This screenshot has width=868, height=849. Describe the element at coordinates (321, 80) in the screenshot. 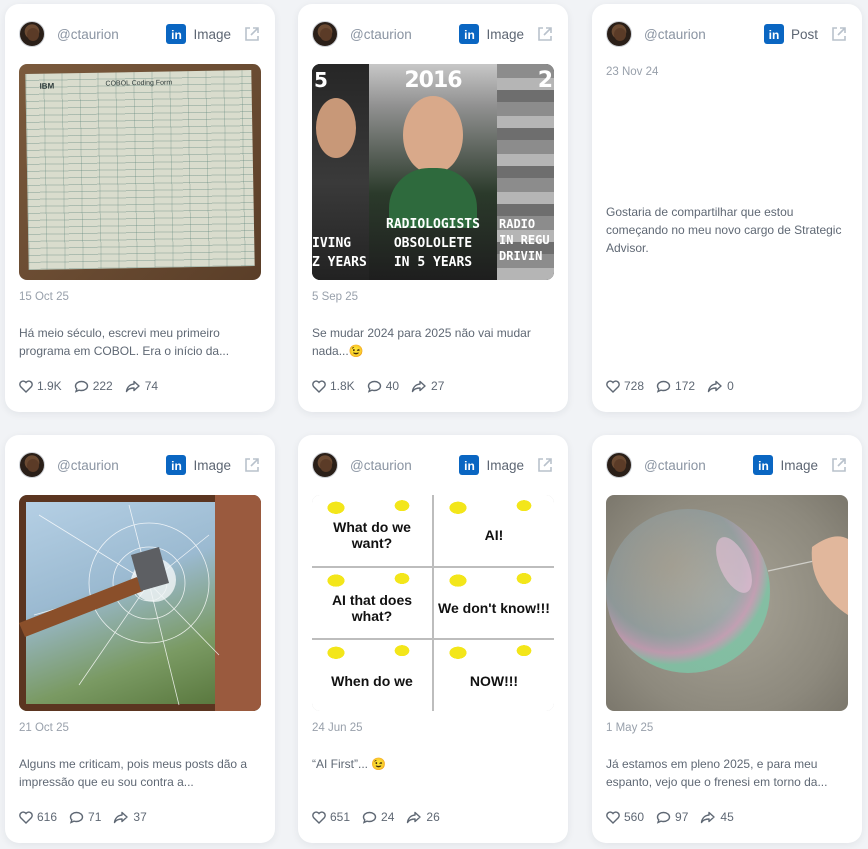

I see `panel-year: 5` at that location.